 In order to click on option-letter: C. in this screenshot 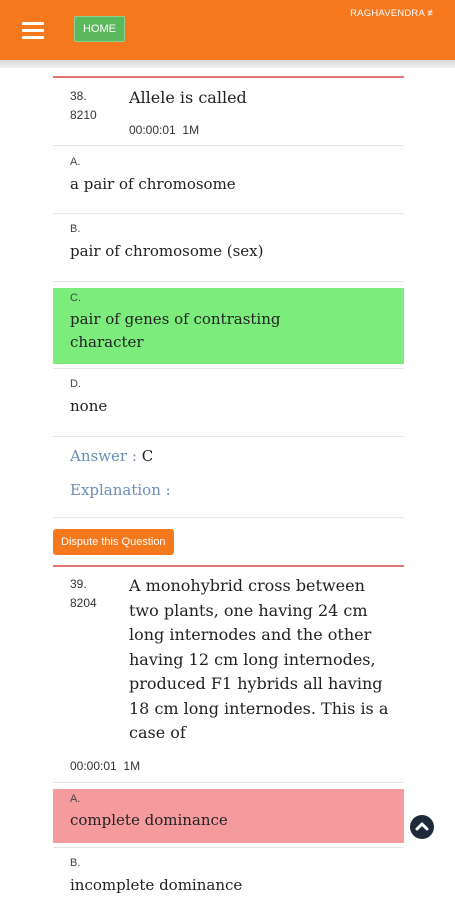, I will do `click(75, 298)`.